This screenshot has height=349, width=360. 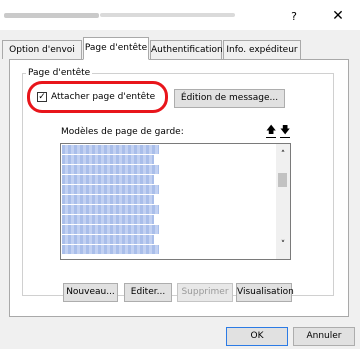 What do you see at coordinates (51, 15) in the screenshot?
I see `window-title-redacted` at bounding box center [51, 15].